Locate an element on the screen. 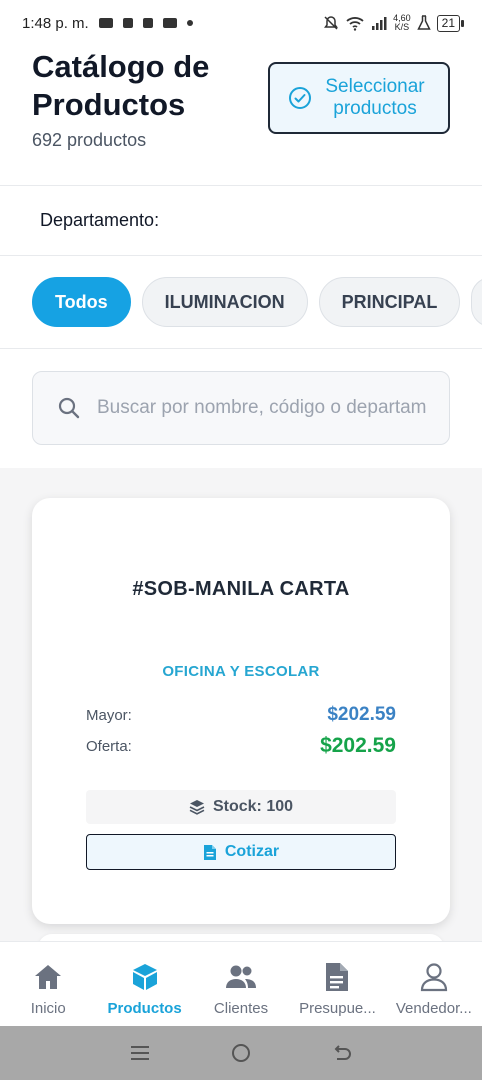 The height and width of the screenshot is (1080, 482). search-section is located at coordinates (241, 408).